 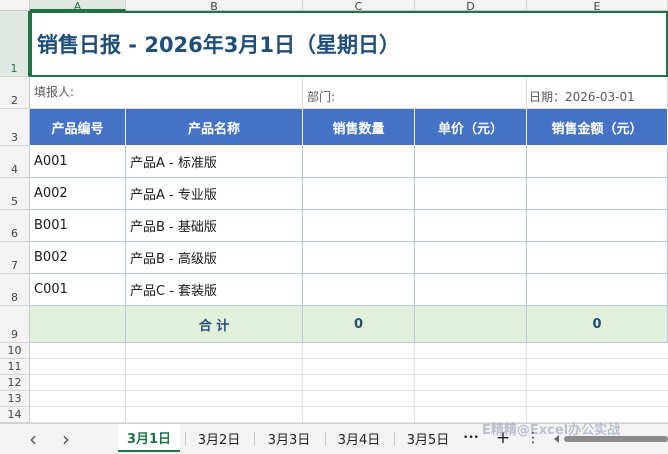 I want to click on product-name-cell: 产品A - 专业版, so click(x=214, y=194).